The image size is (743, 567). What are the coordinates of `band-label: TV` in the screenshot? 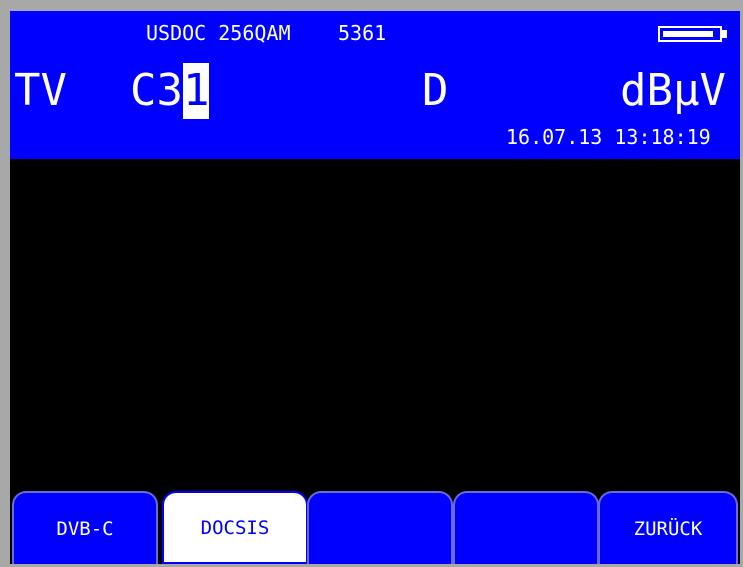 It's located at (40, 90).